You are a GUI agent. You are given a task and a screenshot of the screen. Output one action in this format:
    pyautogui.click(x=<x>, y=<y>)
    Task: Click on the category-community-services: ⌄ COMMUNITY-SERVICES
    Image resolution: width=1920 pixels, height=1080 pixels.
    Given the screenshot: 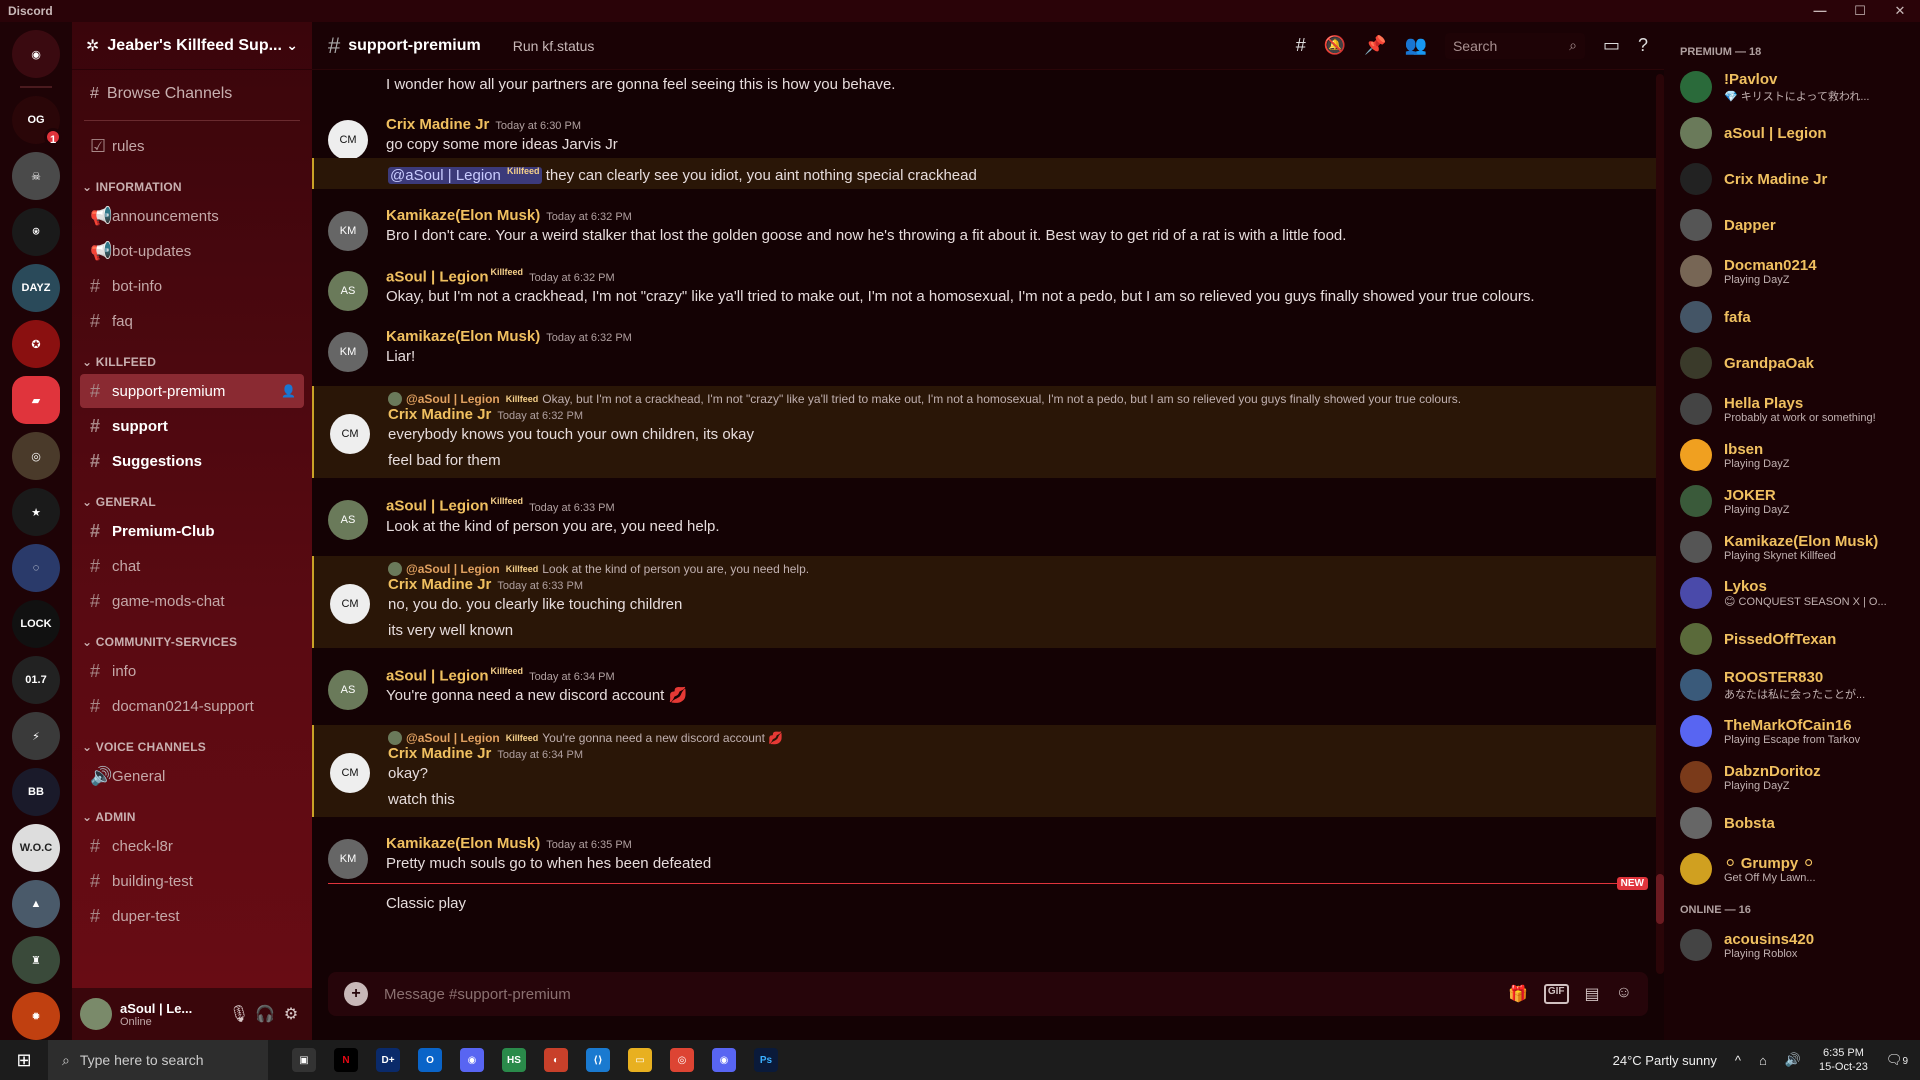 What is the action you would take?
    pyautogui.click(x=192, y=636)
    